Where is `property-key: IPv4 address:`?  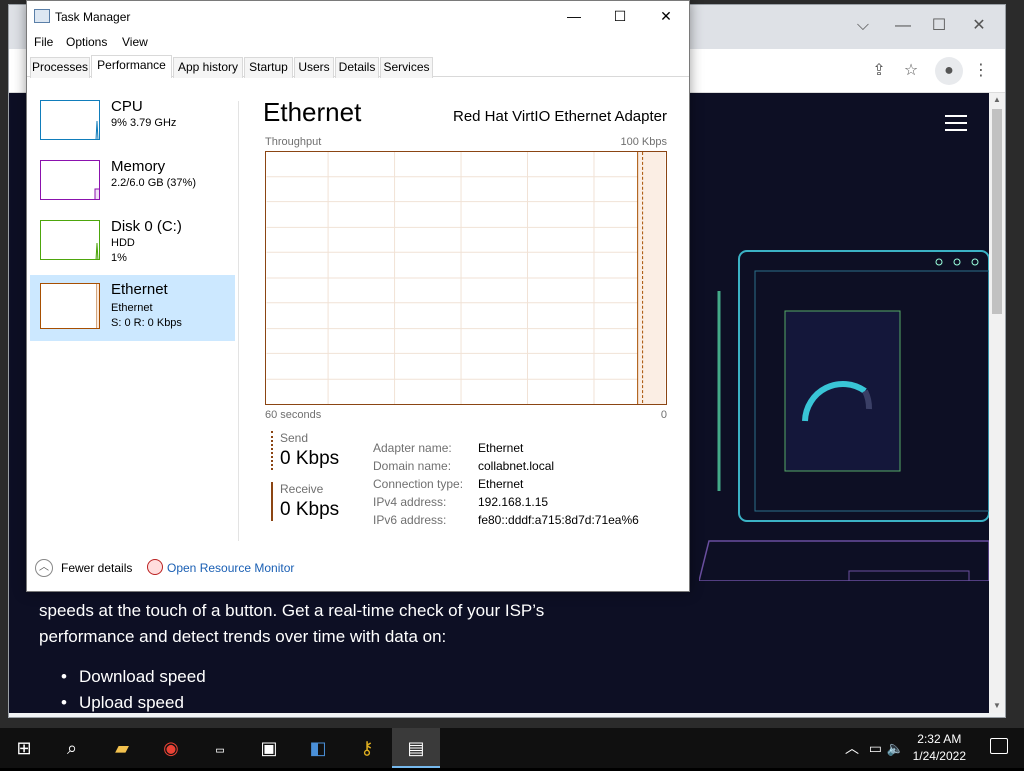 property-key: IPv4 address: is located at coordinates (410, 502).